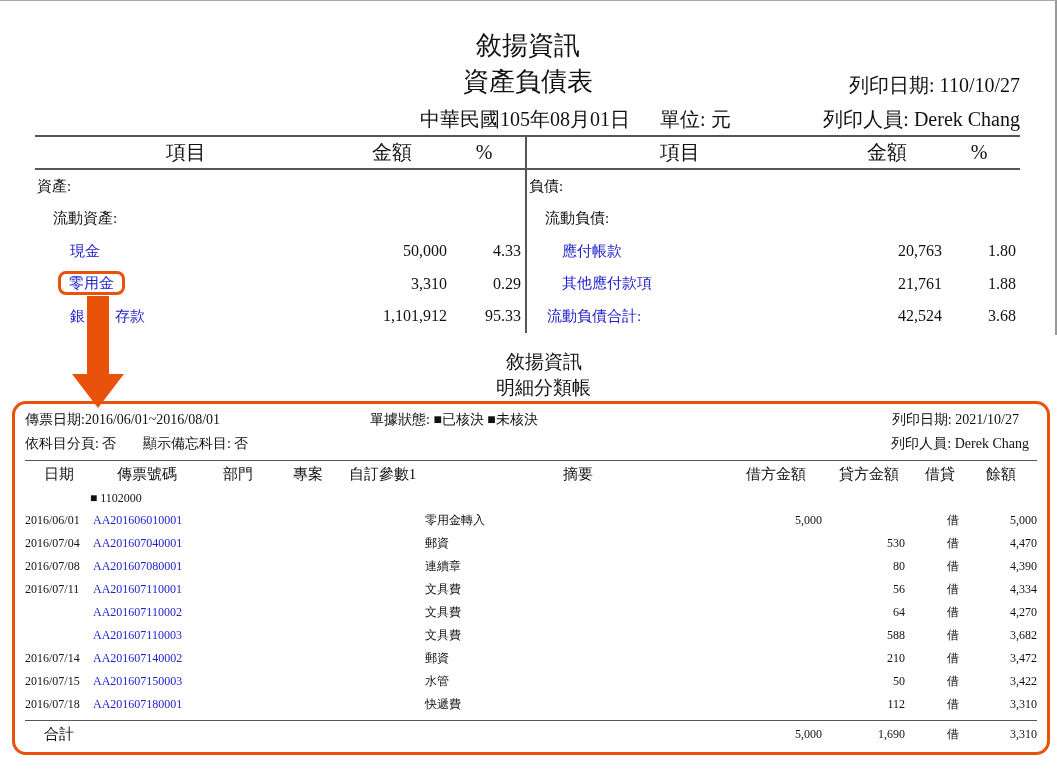 This screenshot has width=1057, height=773. Describe the element at coordinates (307, 474) in the screenshot. I see `column-header: 專案` at that location.